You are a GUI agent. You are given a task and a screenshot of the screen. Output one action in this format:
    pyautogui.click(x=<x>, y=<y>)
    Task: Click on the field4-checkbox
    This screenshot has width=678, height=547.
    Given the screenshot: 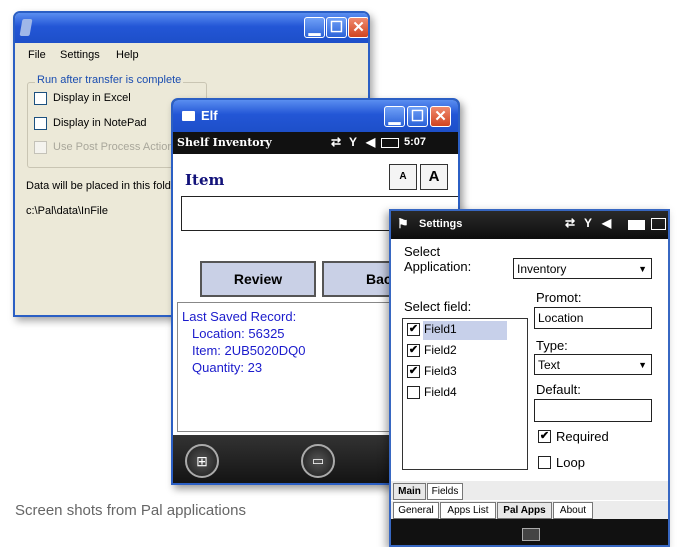 What is the action you would take?
    pyautogui.click(x=413, y=392)
    